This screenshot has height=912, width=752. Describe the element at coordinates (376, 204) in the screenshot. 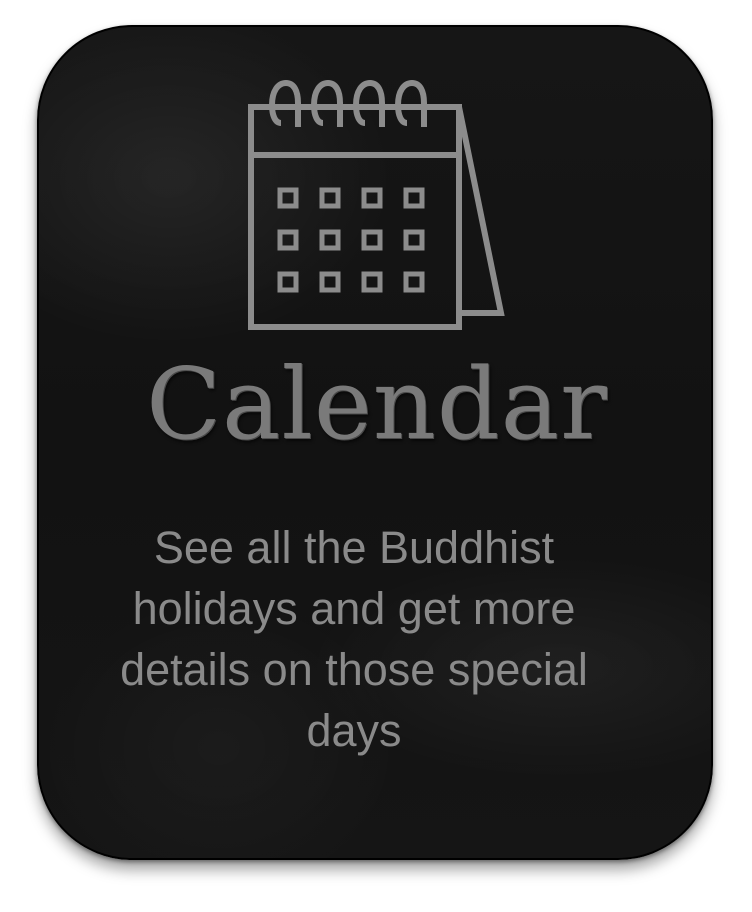

I see `calendar-icon` at that location.